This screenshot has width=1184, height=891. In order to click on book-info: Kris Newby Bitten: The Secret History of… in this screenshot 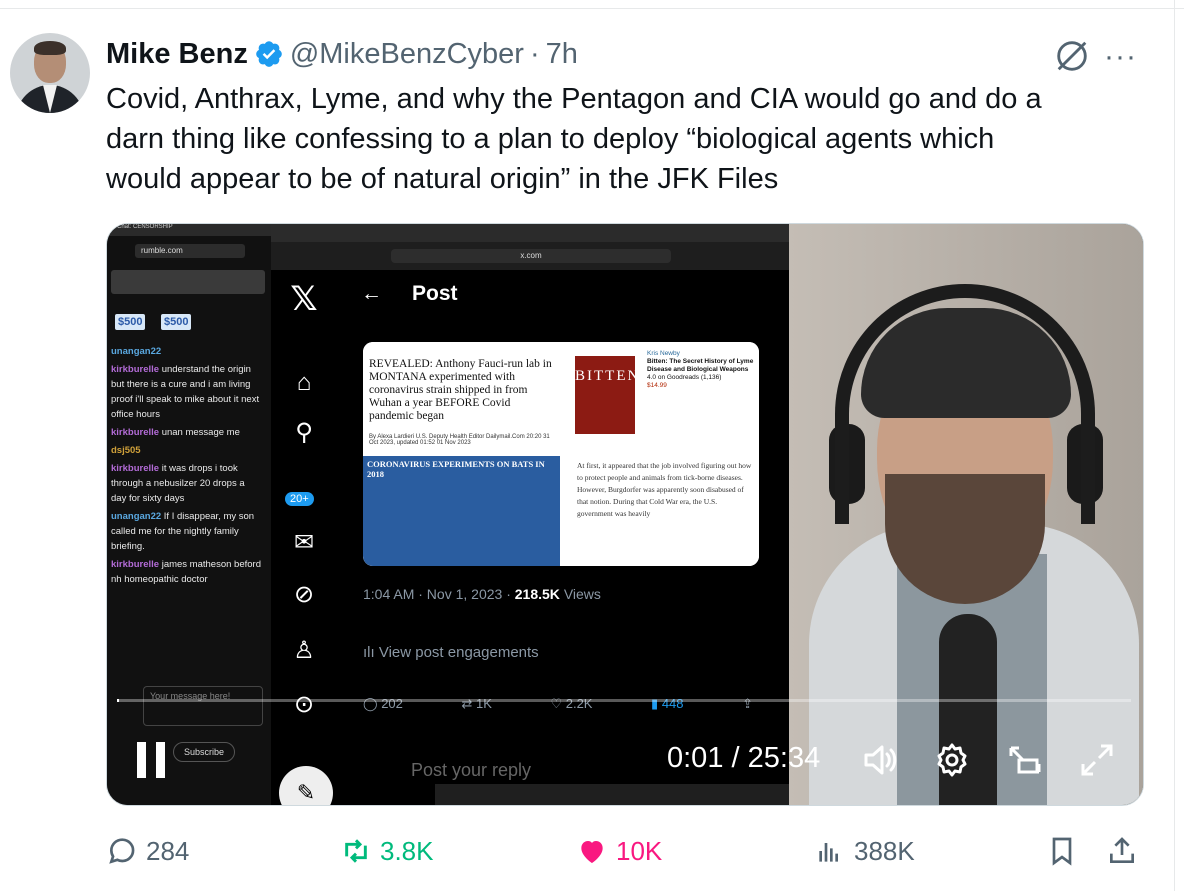, I will do `click(701, 370)`.